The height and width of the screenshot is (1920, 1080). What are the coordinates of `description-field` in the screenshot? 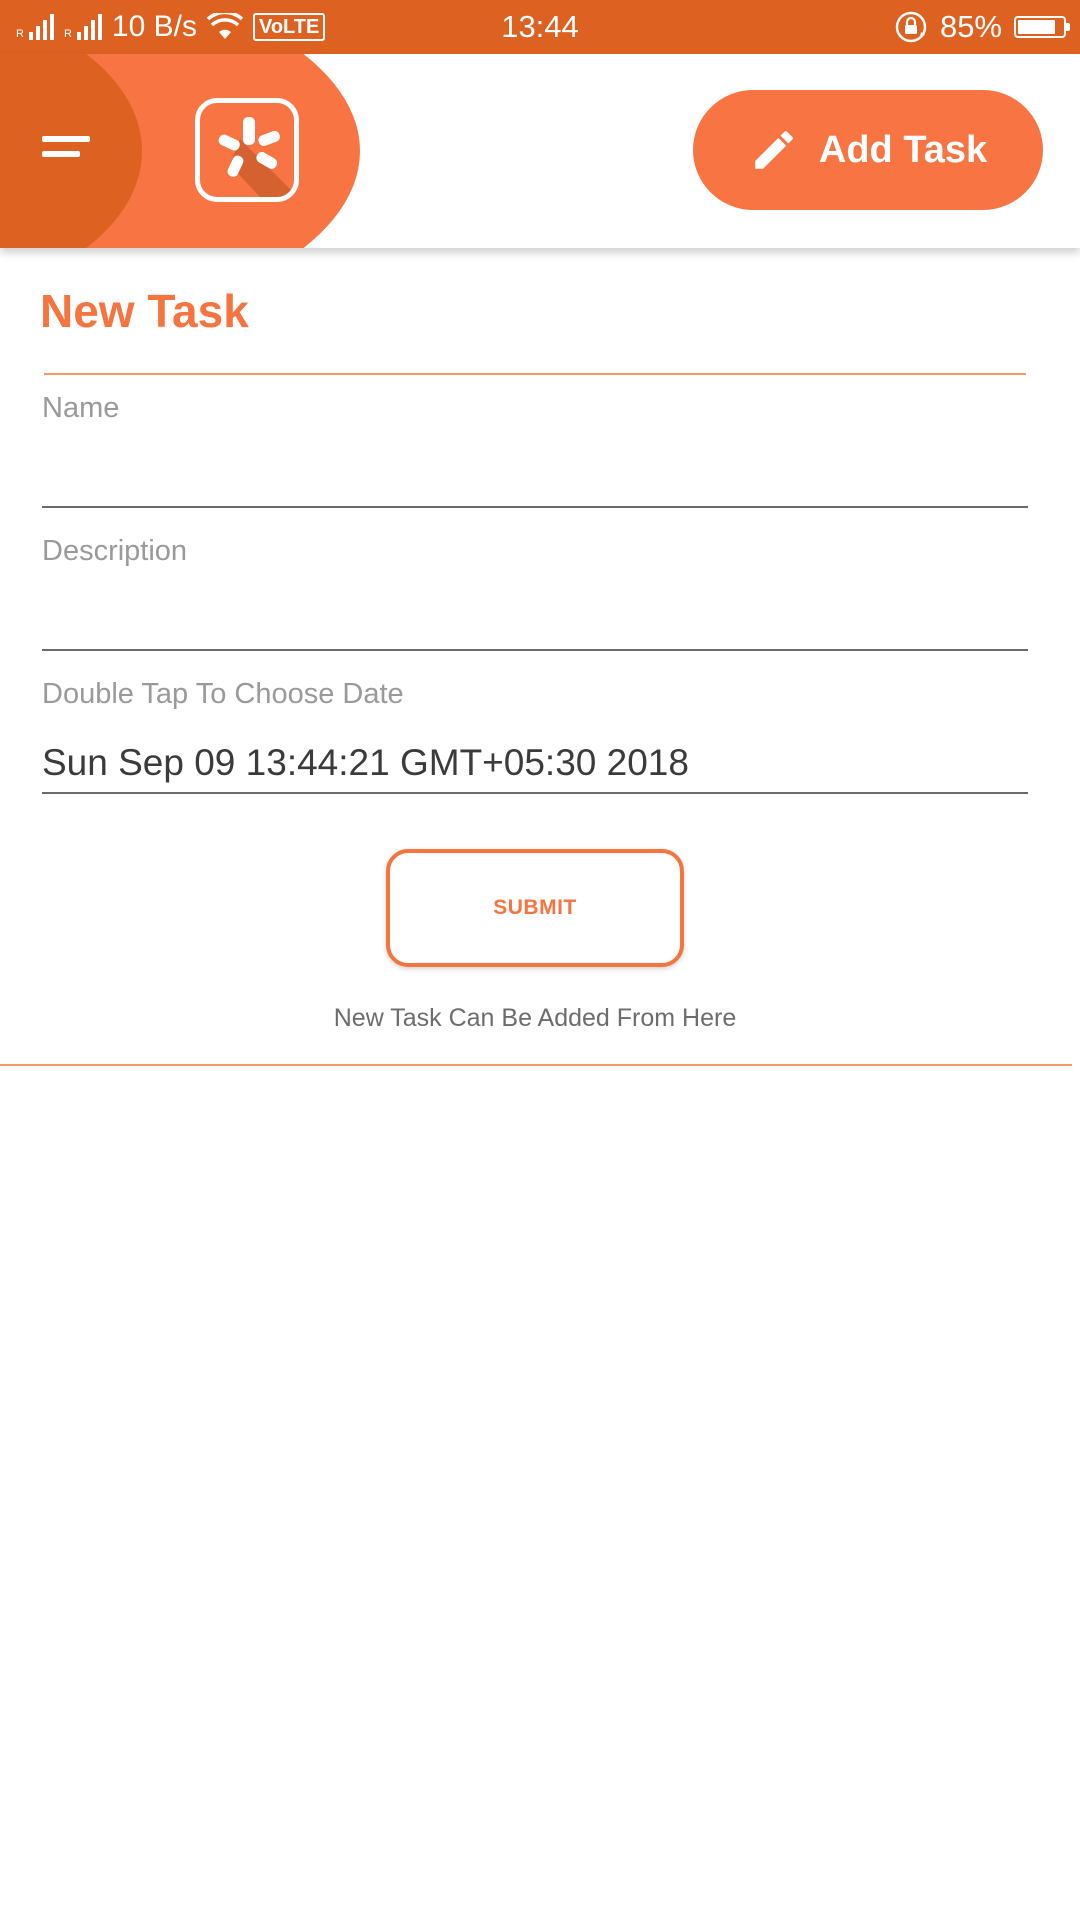 It's located at (535, 616).